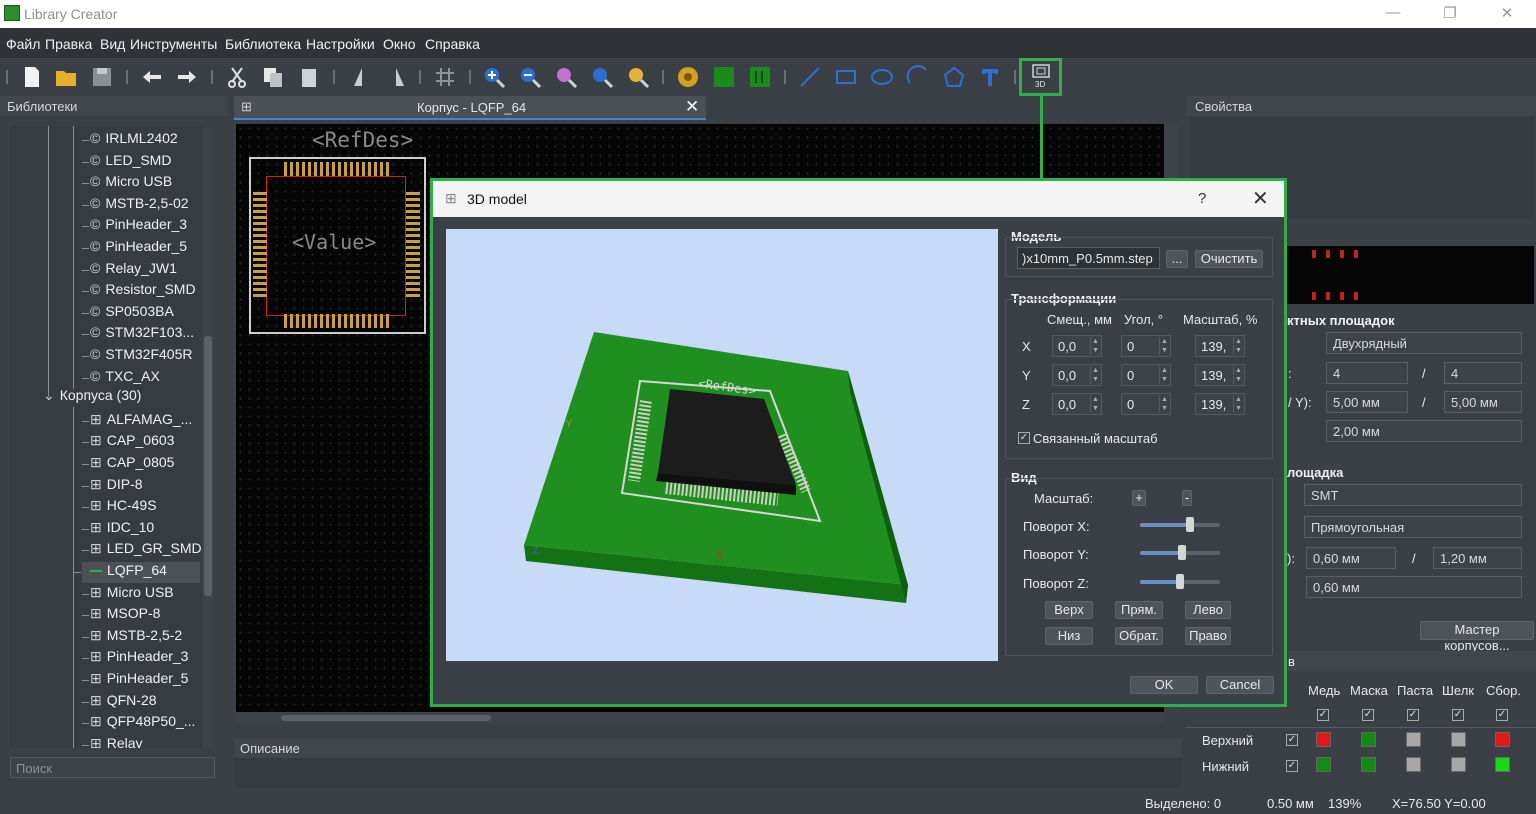 The width and height of the screenshot is (1536, 814). What do you see at coordinates (638, 77) in the screenshot?
I see `zoom-area-icon` at bounding box center [638, 77].